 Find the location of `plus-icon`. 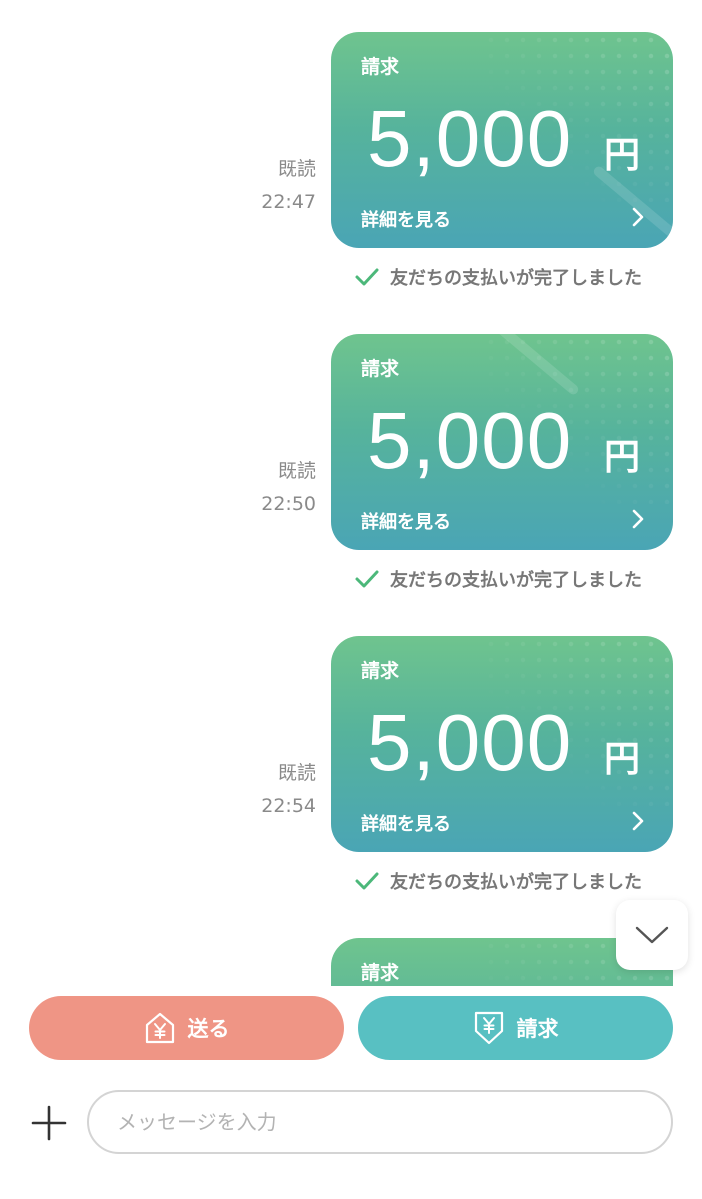

plus-icon is located at coordinates (49, 1123).